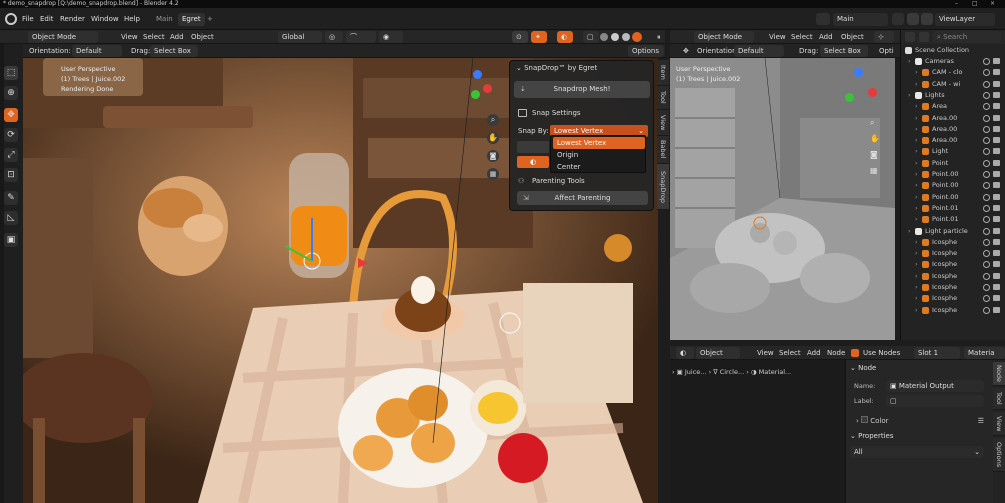 This screenshot has height=503, width=1005. What do you see at coordinates (960, 84) in the screenshot?
I see `outliner-item-camera: › CAM - wi` at bounding box center [960, 84].